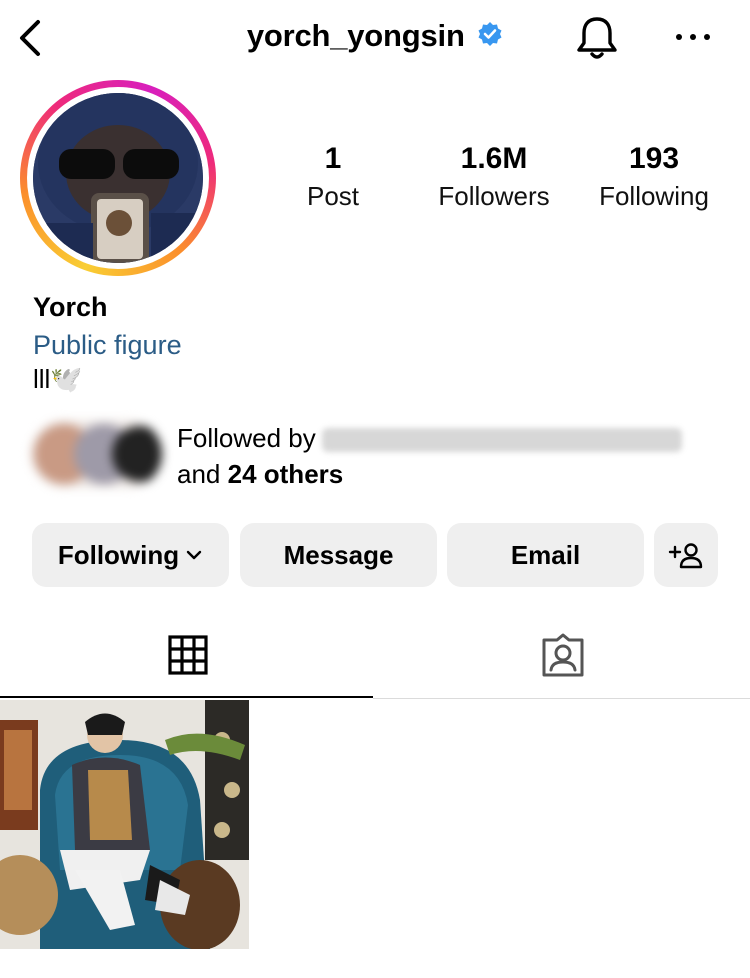 The width and height of the screenshot is (750, 978). I want to click on mutual-followers-avatars, so click(96, 454).